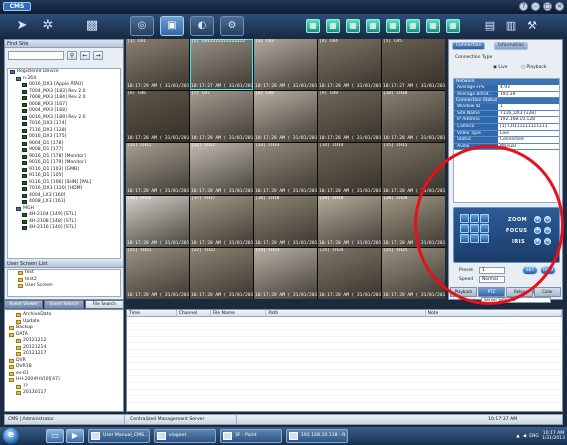  What do you see at coordinates (72, 55) in the screenshot?
I see `search-icon: ⚲` at bounding box center [72, 55].